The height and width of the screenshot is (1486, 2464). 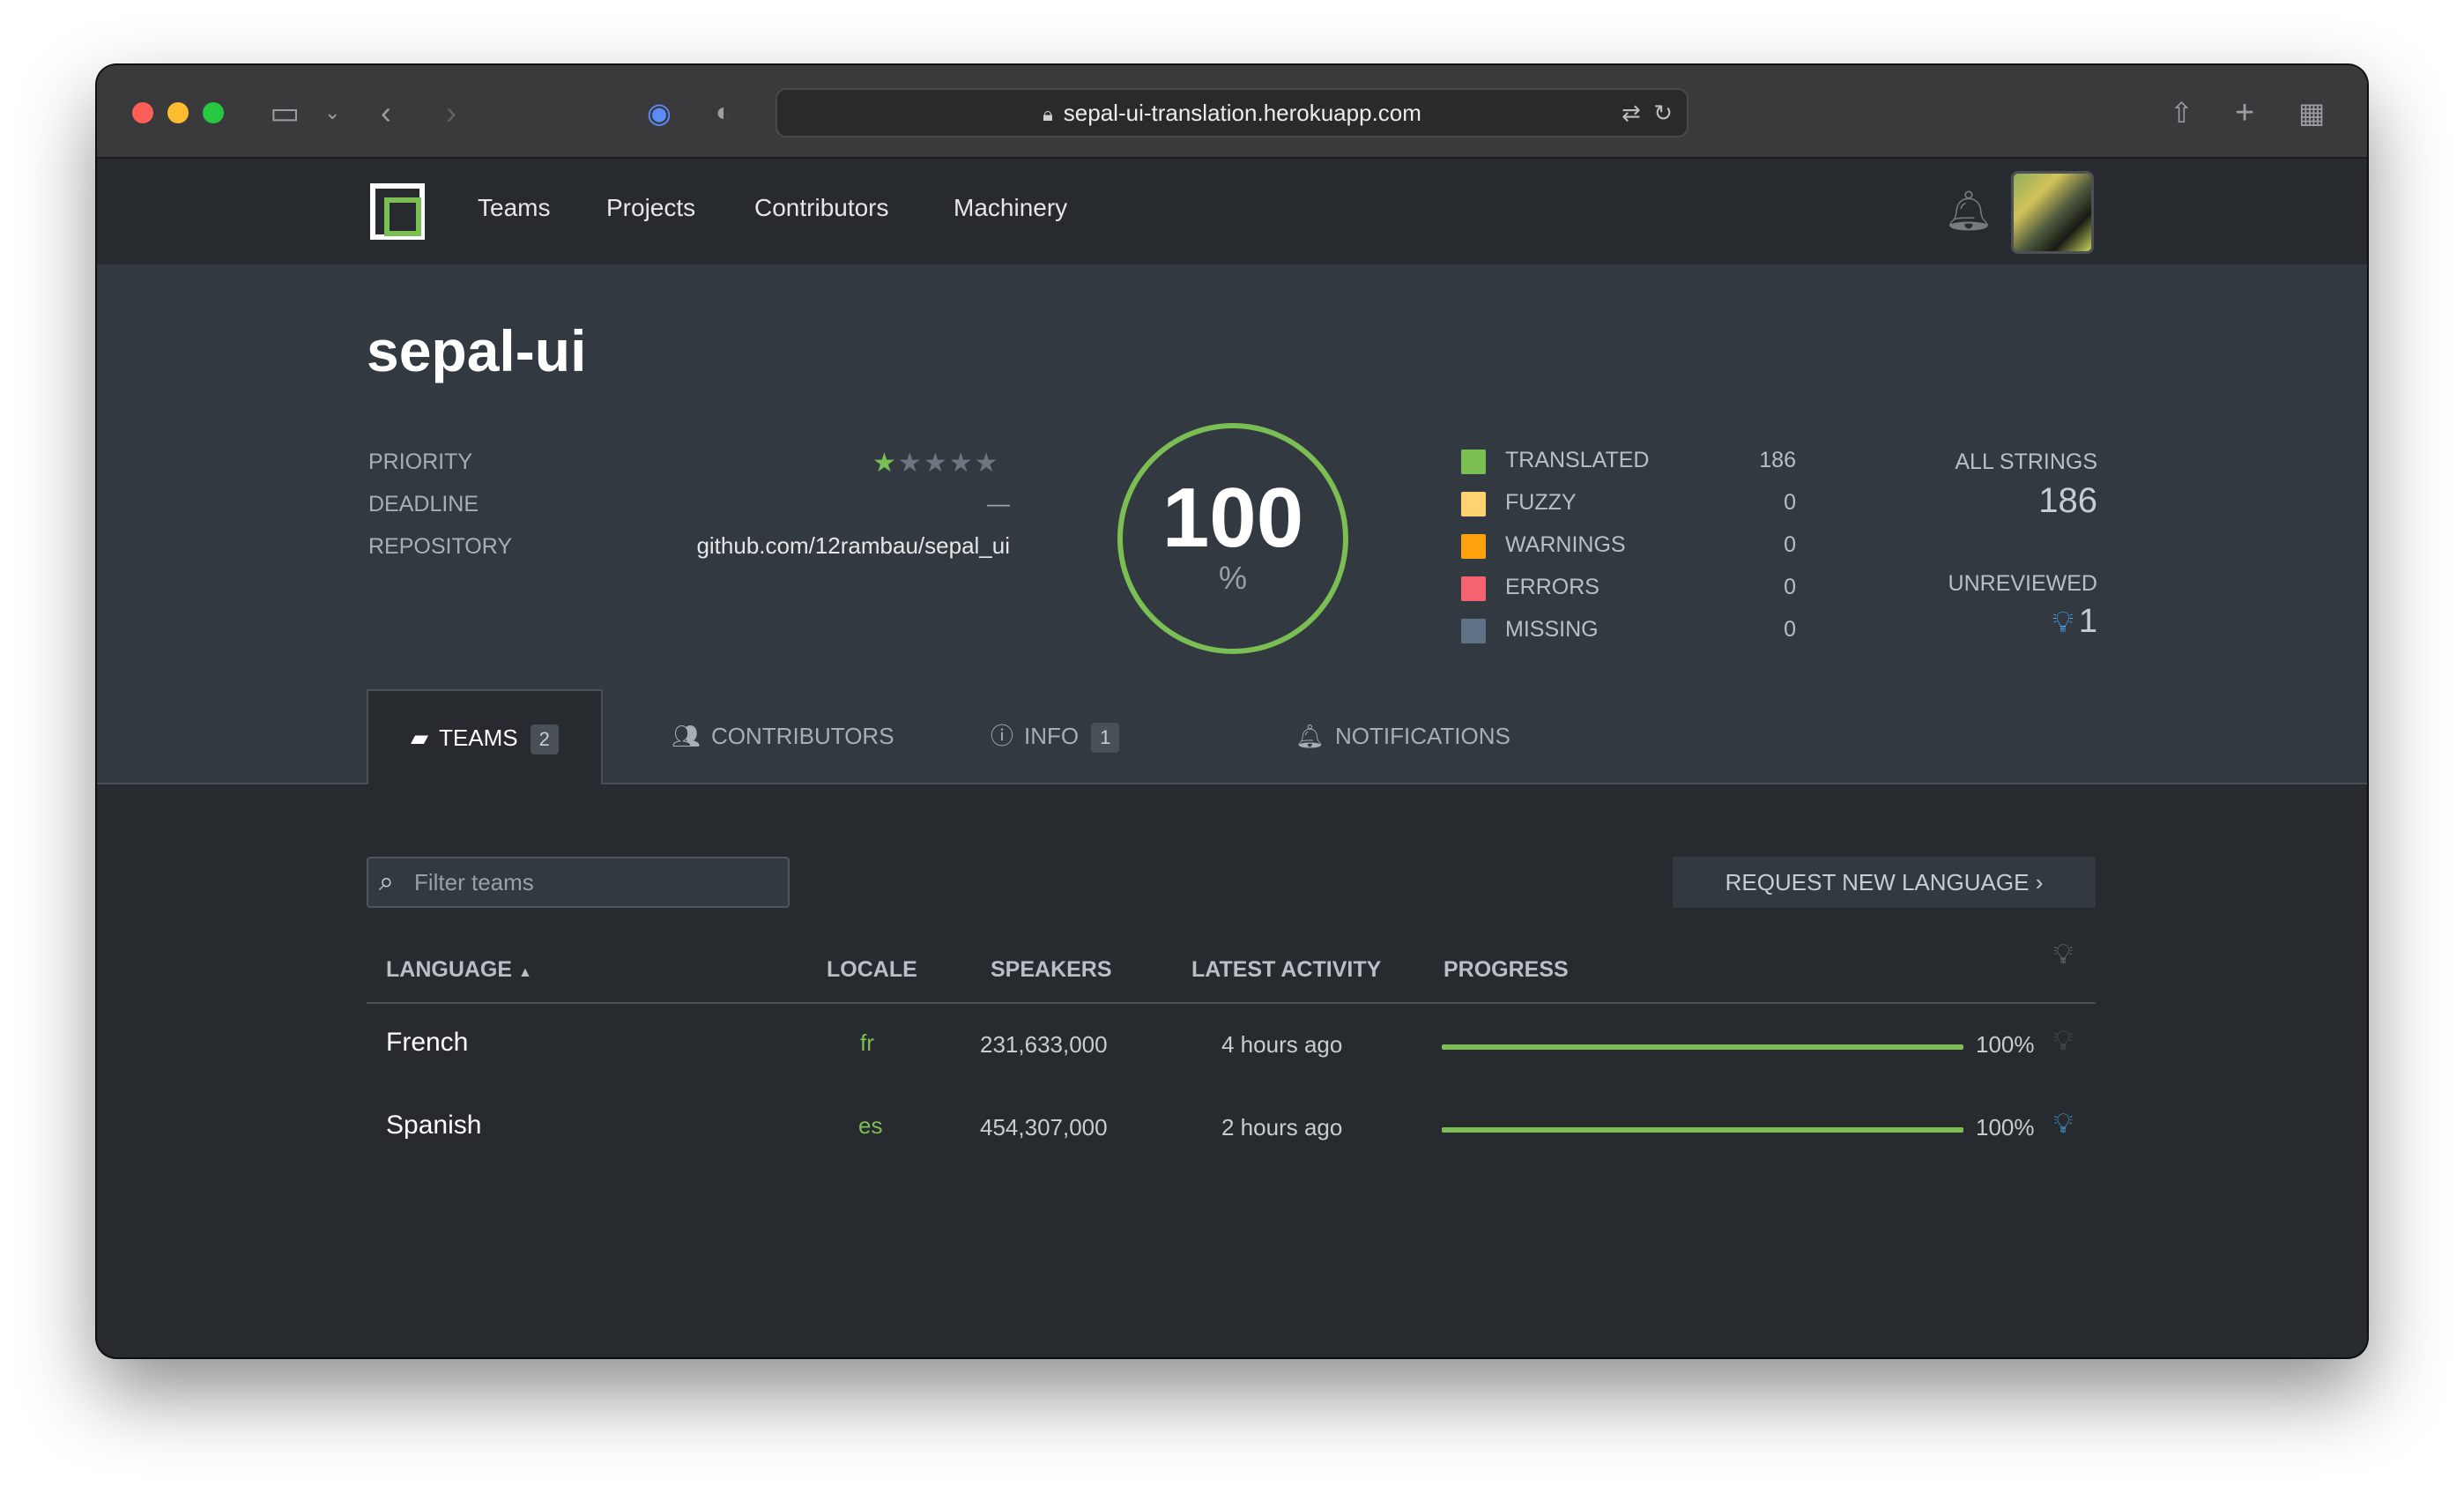 What do you see at coordinates (2063, 955) in the screenshot?
I see `lightbulb-header-icon: 💡︎` at bounding box center [2063, 955].